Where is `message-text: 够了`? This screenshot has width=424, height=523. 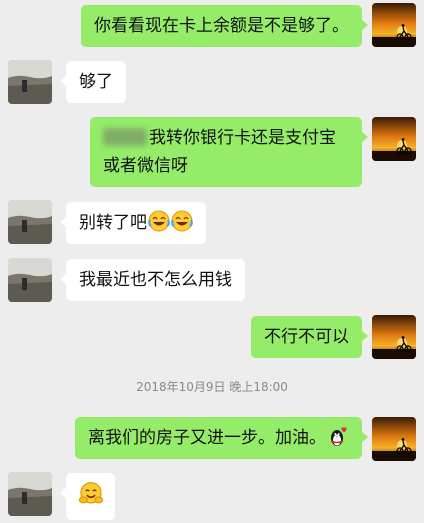 message-text: 够了 is located at coordinates (96, 82).